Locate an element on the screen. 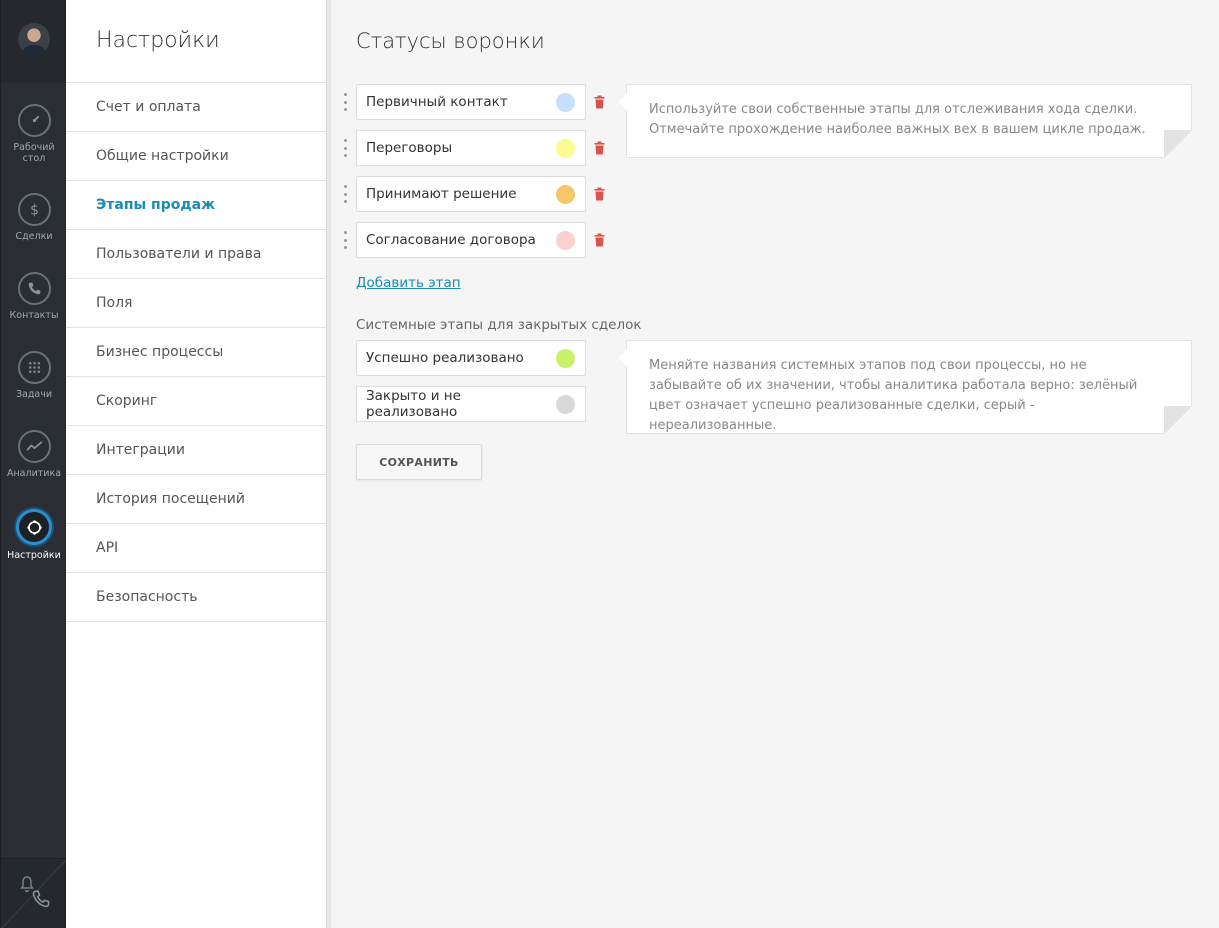 The image size is (1219, 928). system-stage-name-input: Успешно реализовано is located at coordinates (471, 358).